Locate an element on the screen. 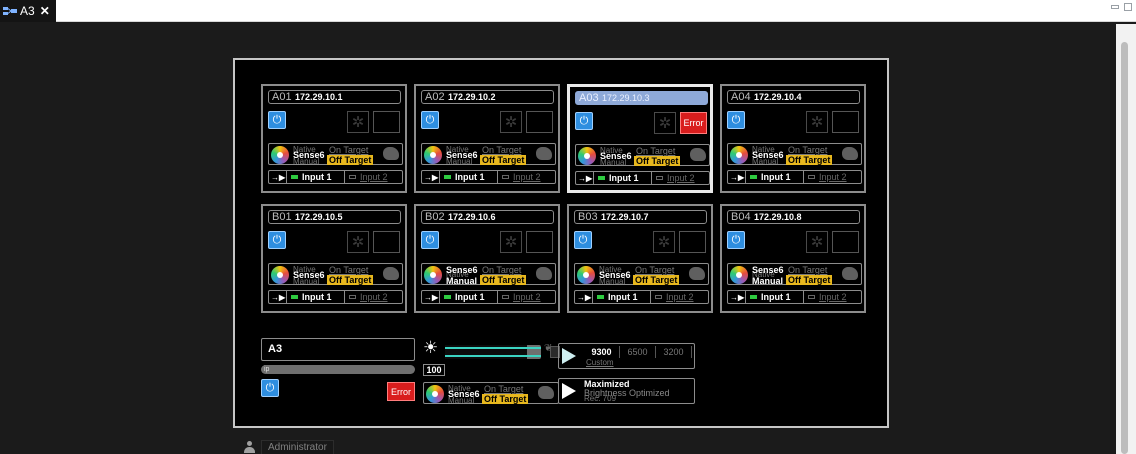 This screenshot has height=454, width=1136. eco-leaf-icon: ❦ is located at coordinates (548, 348).